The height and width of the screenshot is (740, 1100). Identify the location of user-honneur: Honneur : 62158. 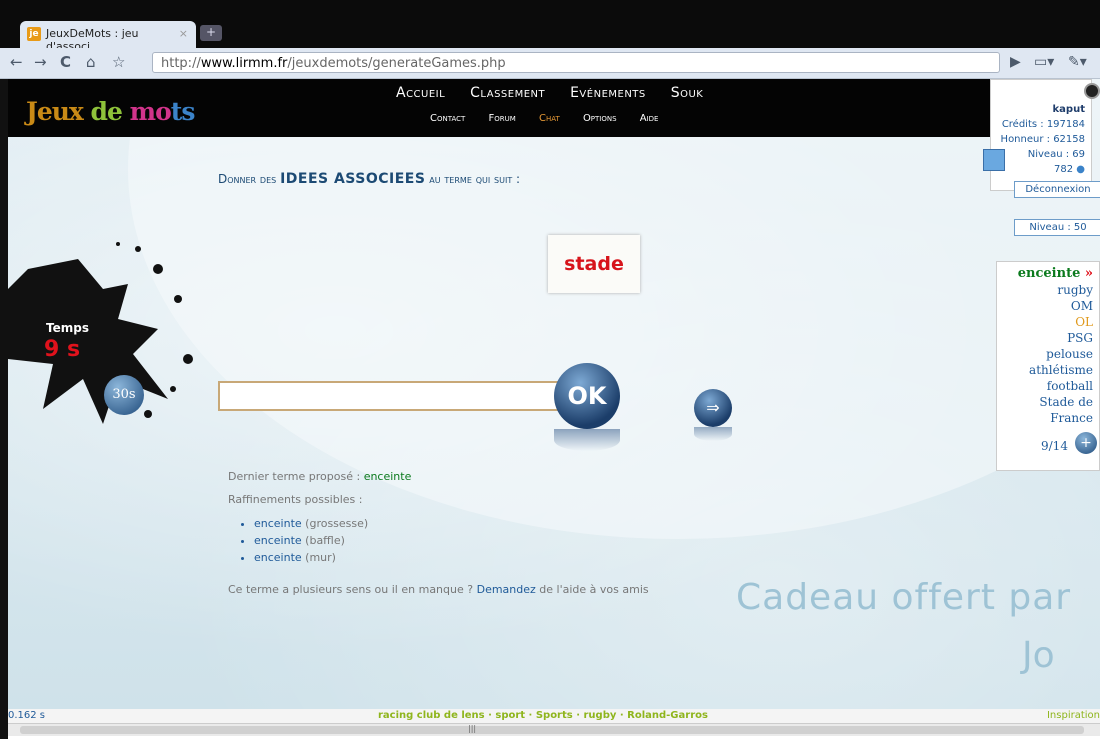
(1042, 139).